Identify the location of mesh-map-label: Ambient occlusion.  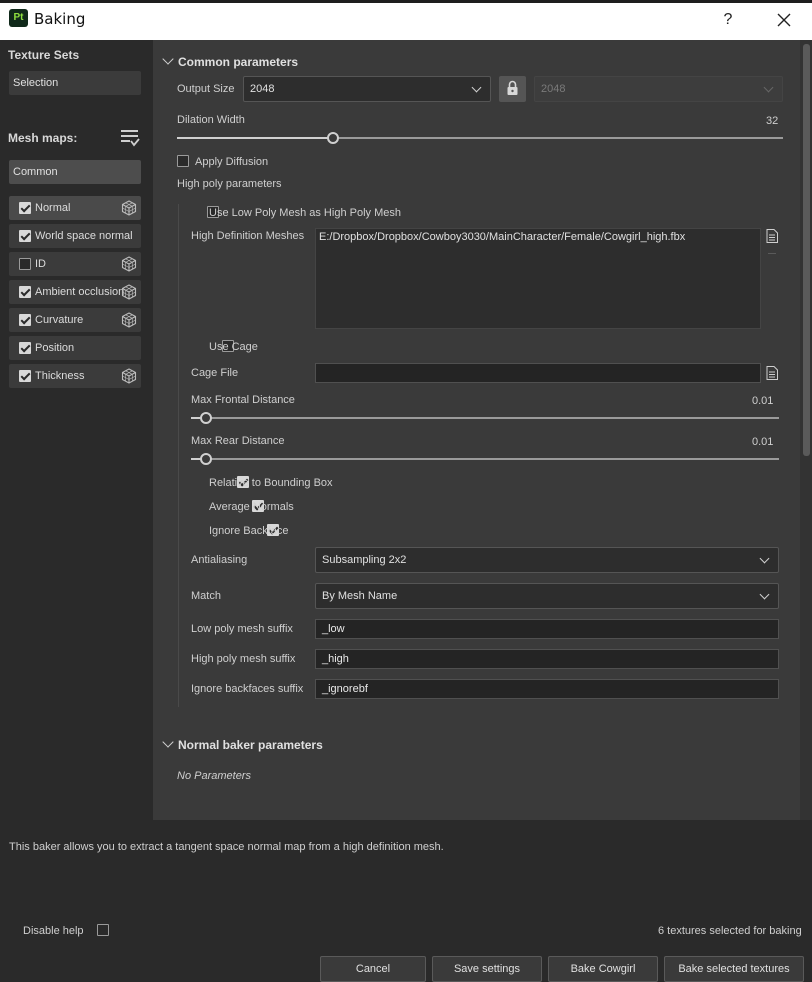
(80, 292).